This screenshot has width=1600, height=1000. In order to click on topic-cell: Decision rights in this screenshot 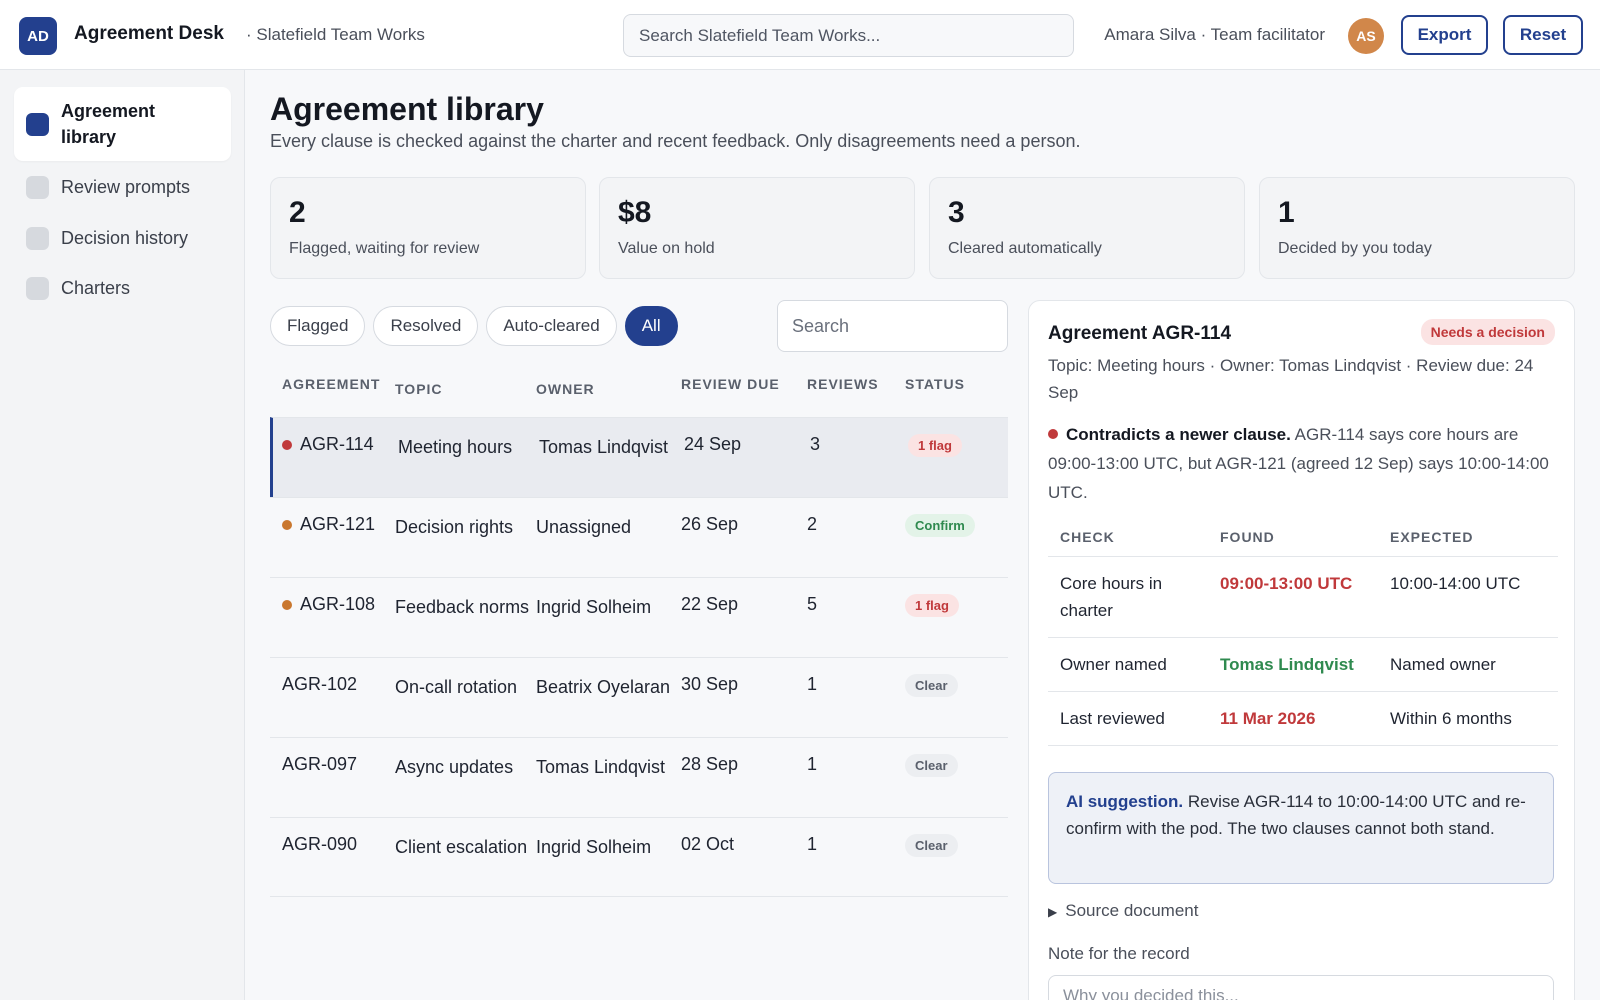, I will do `click(454, 527)`.